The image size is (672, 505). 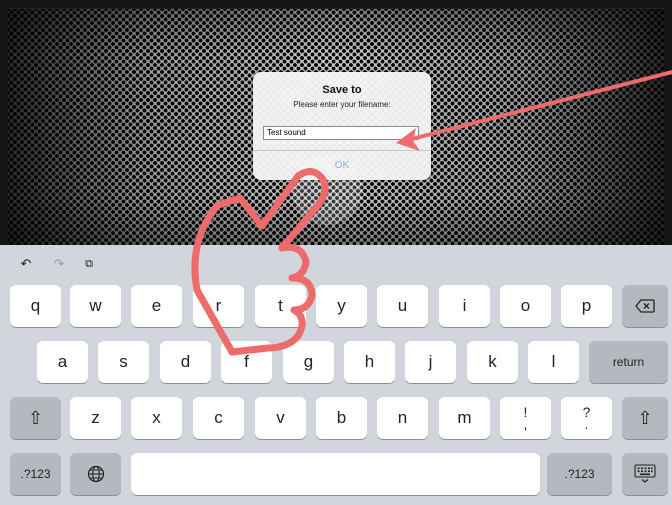 What do you see at coordinates (492, 362) in the screenshot?
I see `key-k: k` at bounding box center [492, 362].